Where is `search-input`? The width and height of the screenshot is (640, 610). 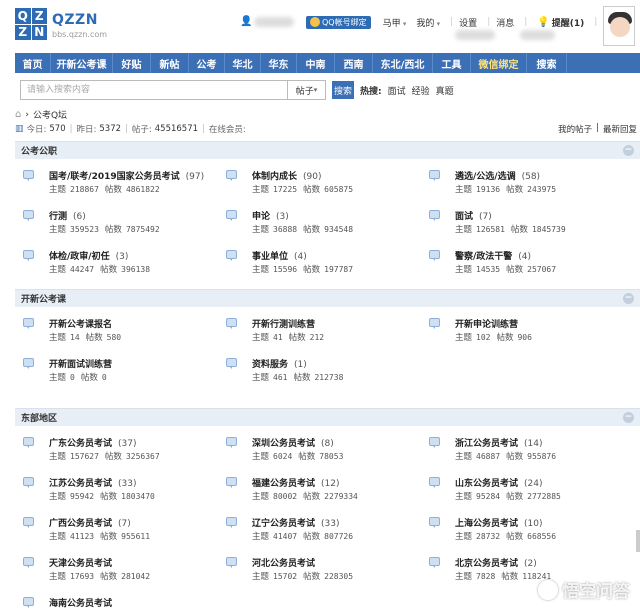
search-input is located at coordinates (154, 90).